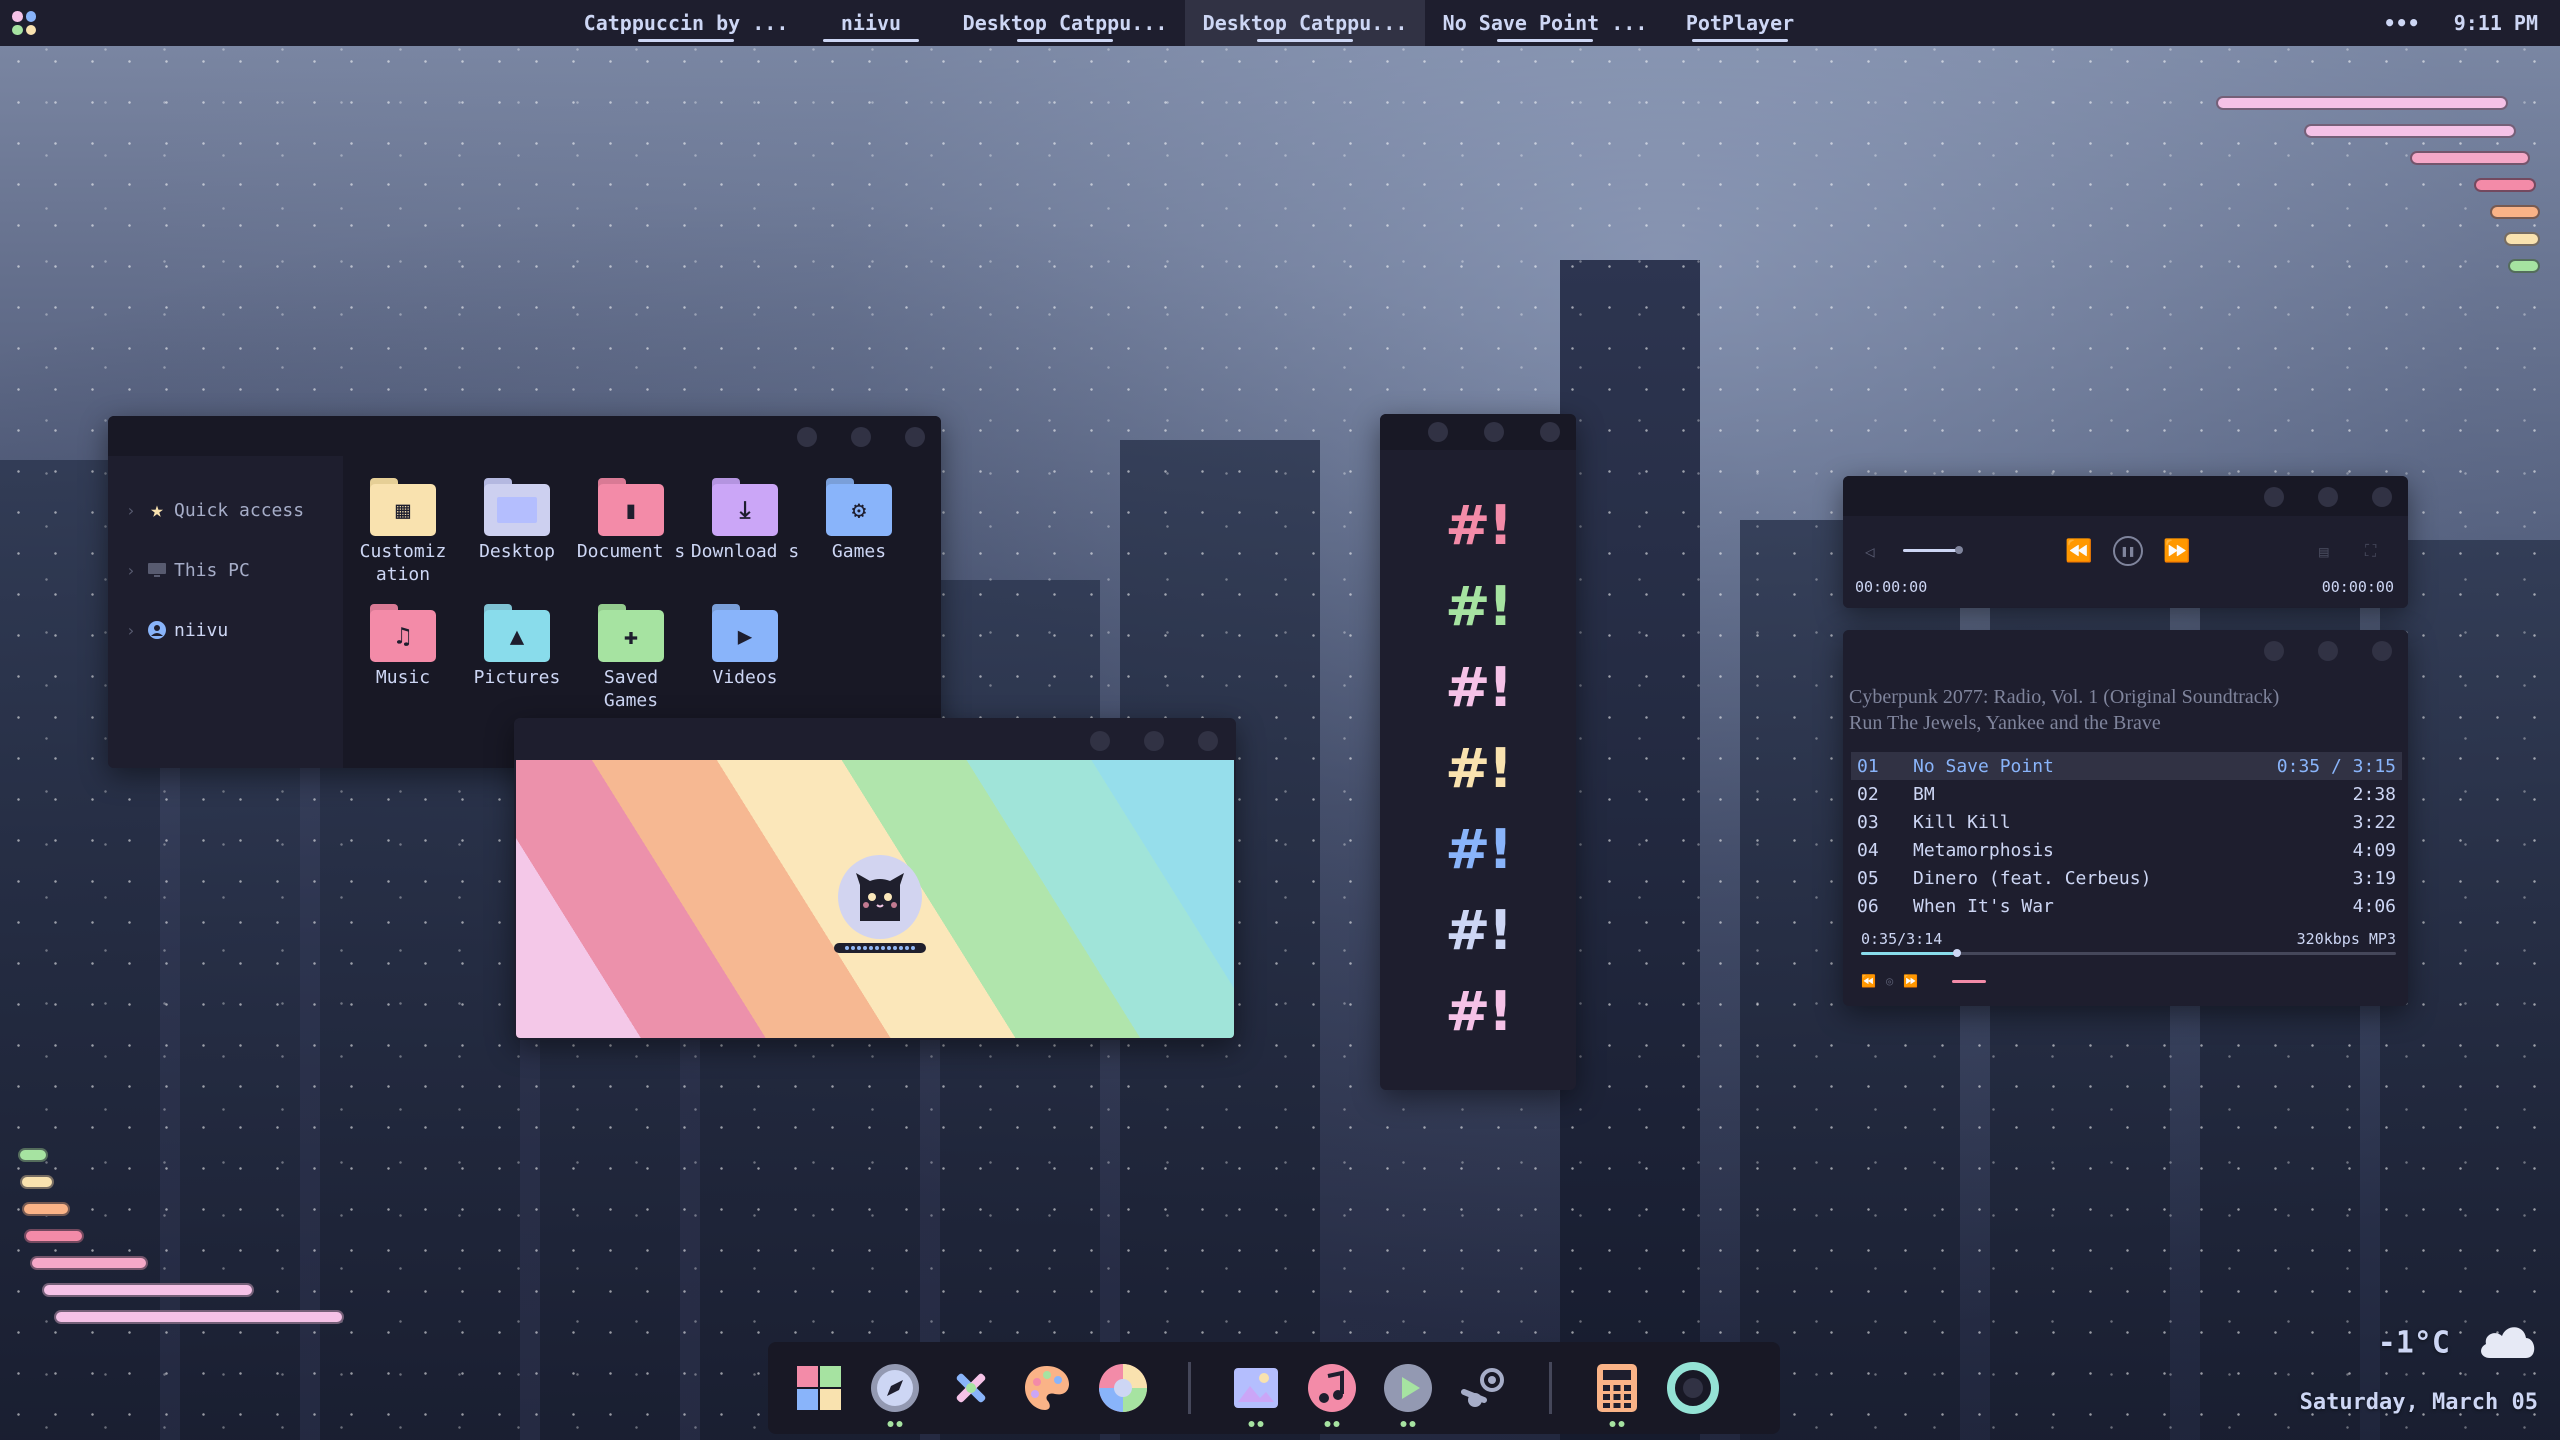 This screenshot has height=1440, width=2560. What do you see at coordinates (2126, 878) in the screenshot?
I see `playlist-track: 05 Dinero (feat. Cerbeus) 3:19` at bounding box center [2126, 878].